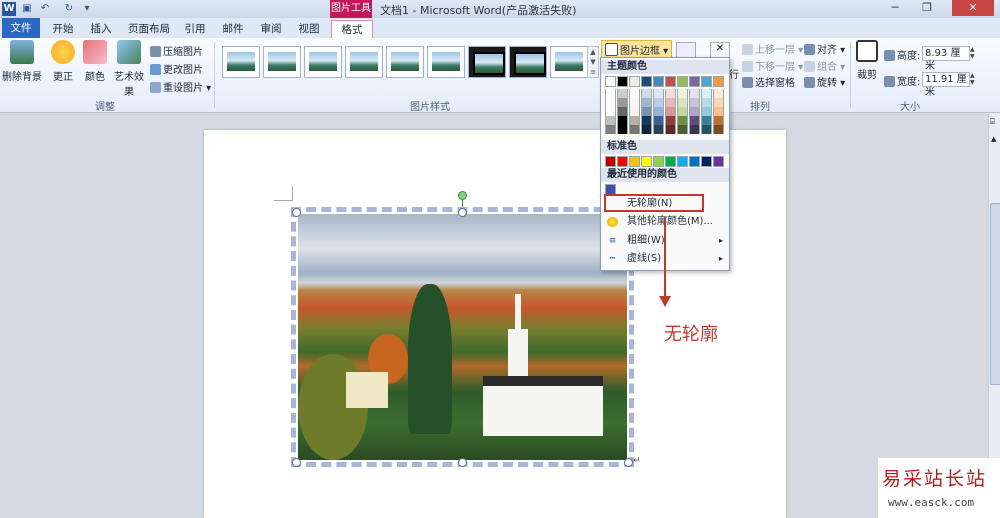 This screenshot has height=518, width=1000. Describe the element at coordinates (149, 29) in the screenshot. I see `tab-page-layout: 页面布局` at that location.